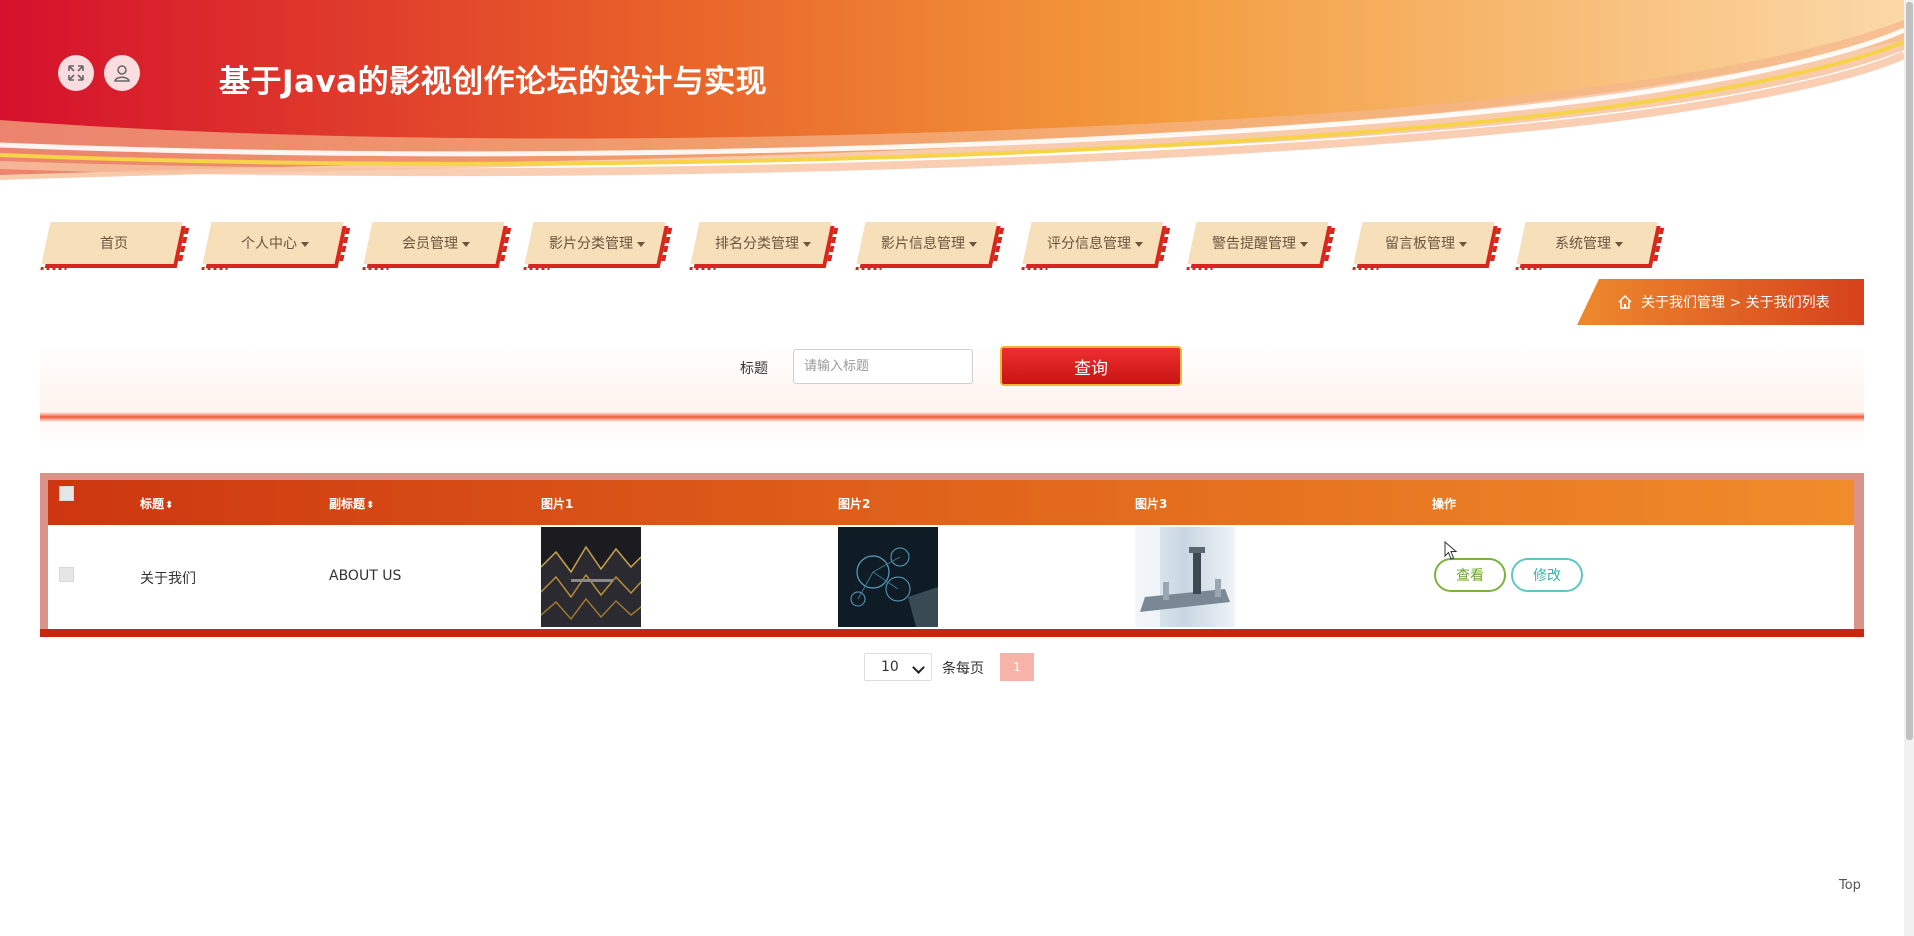 The height and width of the screenshot is (936, 1914). What do you see at coordinates (888, 577) in the screenshot?
I see `image2-thumbnail` at bounding box center [888, 577].